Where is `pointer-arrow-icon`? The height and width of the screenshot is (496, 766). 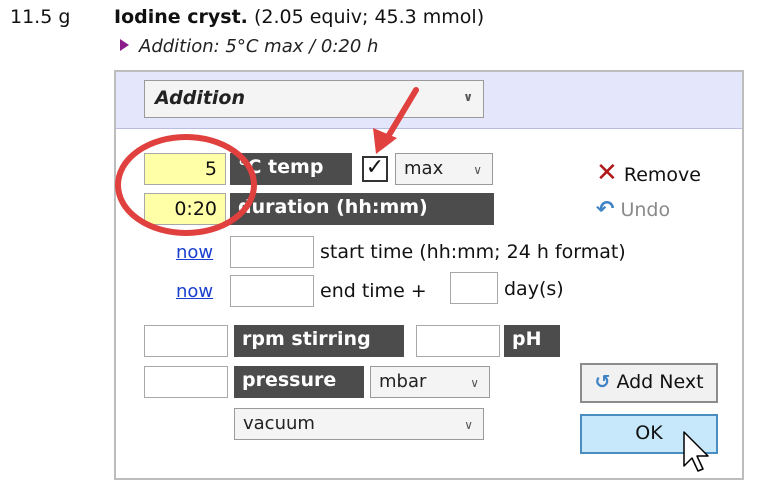 pointer-arrow-icon is located at coordinates (396, 120).